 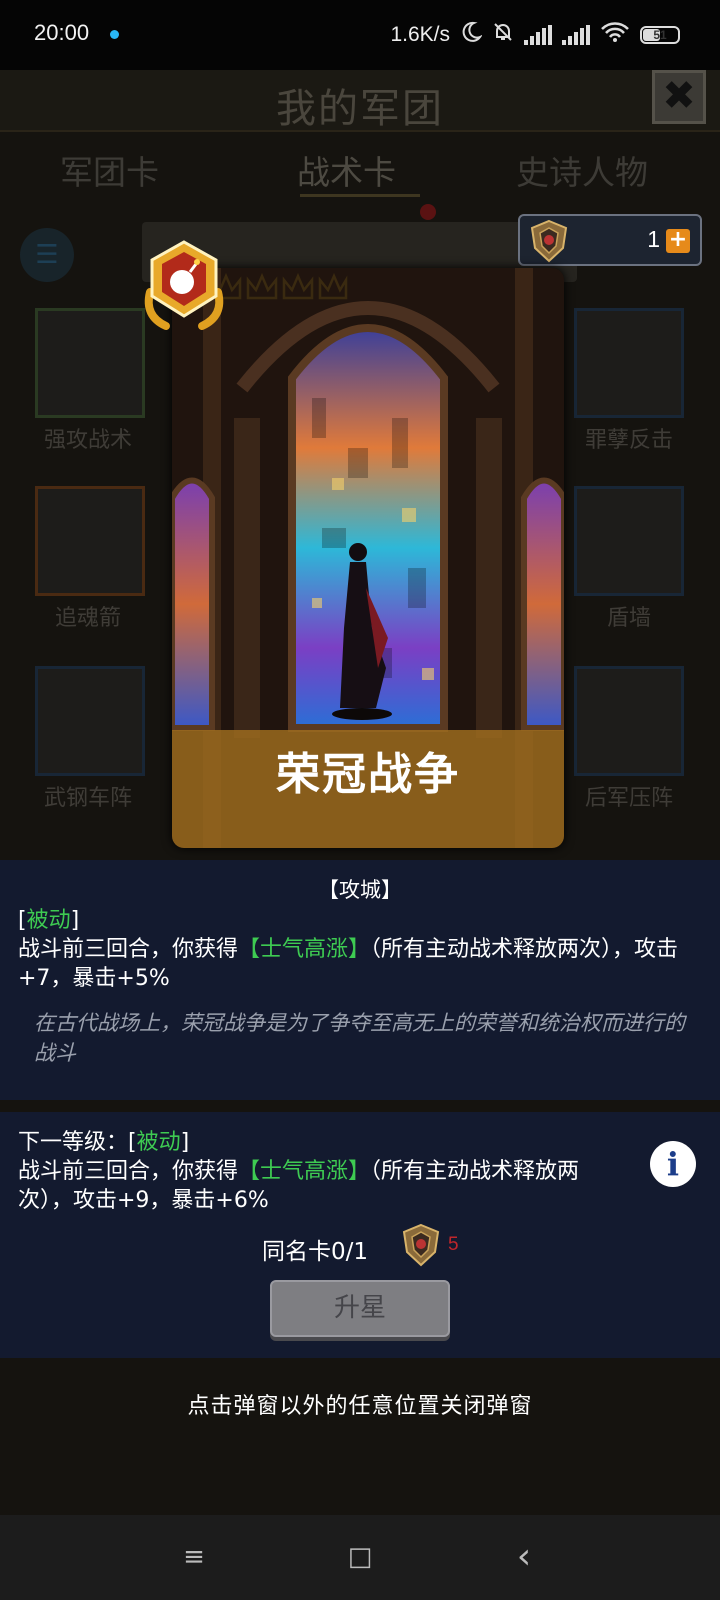 I want to click on wifi-icon, so click(x=615, y=35).